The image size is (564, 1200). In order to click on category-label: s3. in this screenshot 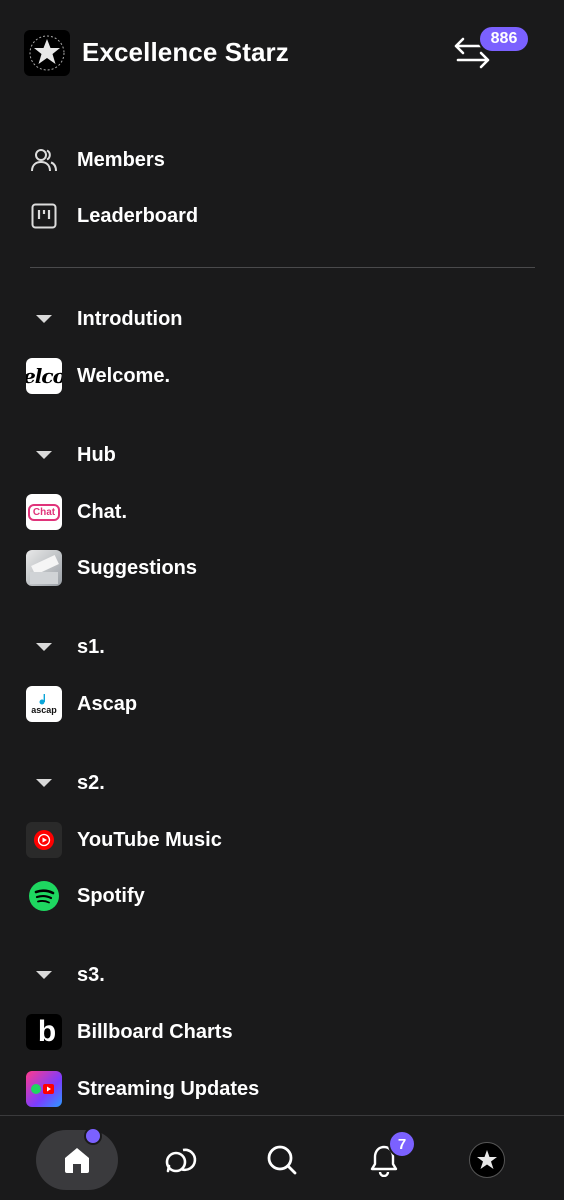, I will do `click(91, 974)`.